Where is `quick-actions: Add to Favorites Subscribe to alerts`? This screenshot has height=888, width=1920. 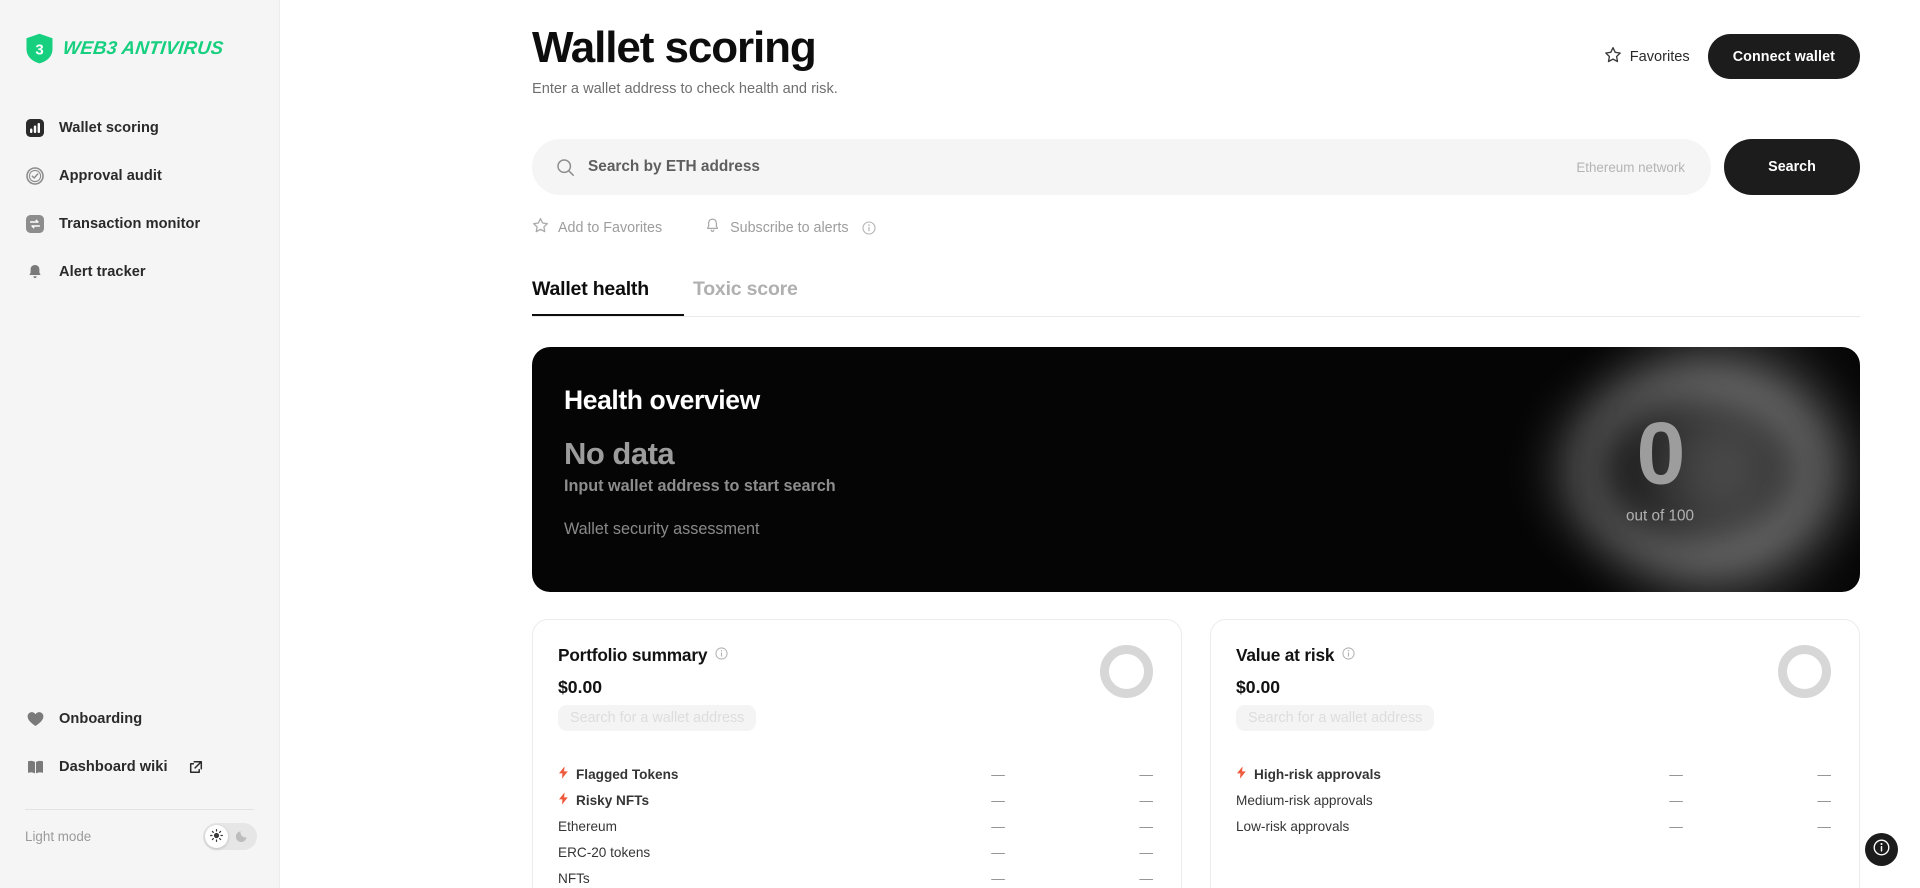
quick-actions: Add to Favorites Subscribe to alerts is located at coordinates (1196, 227).